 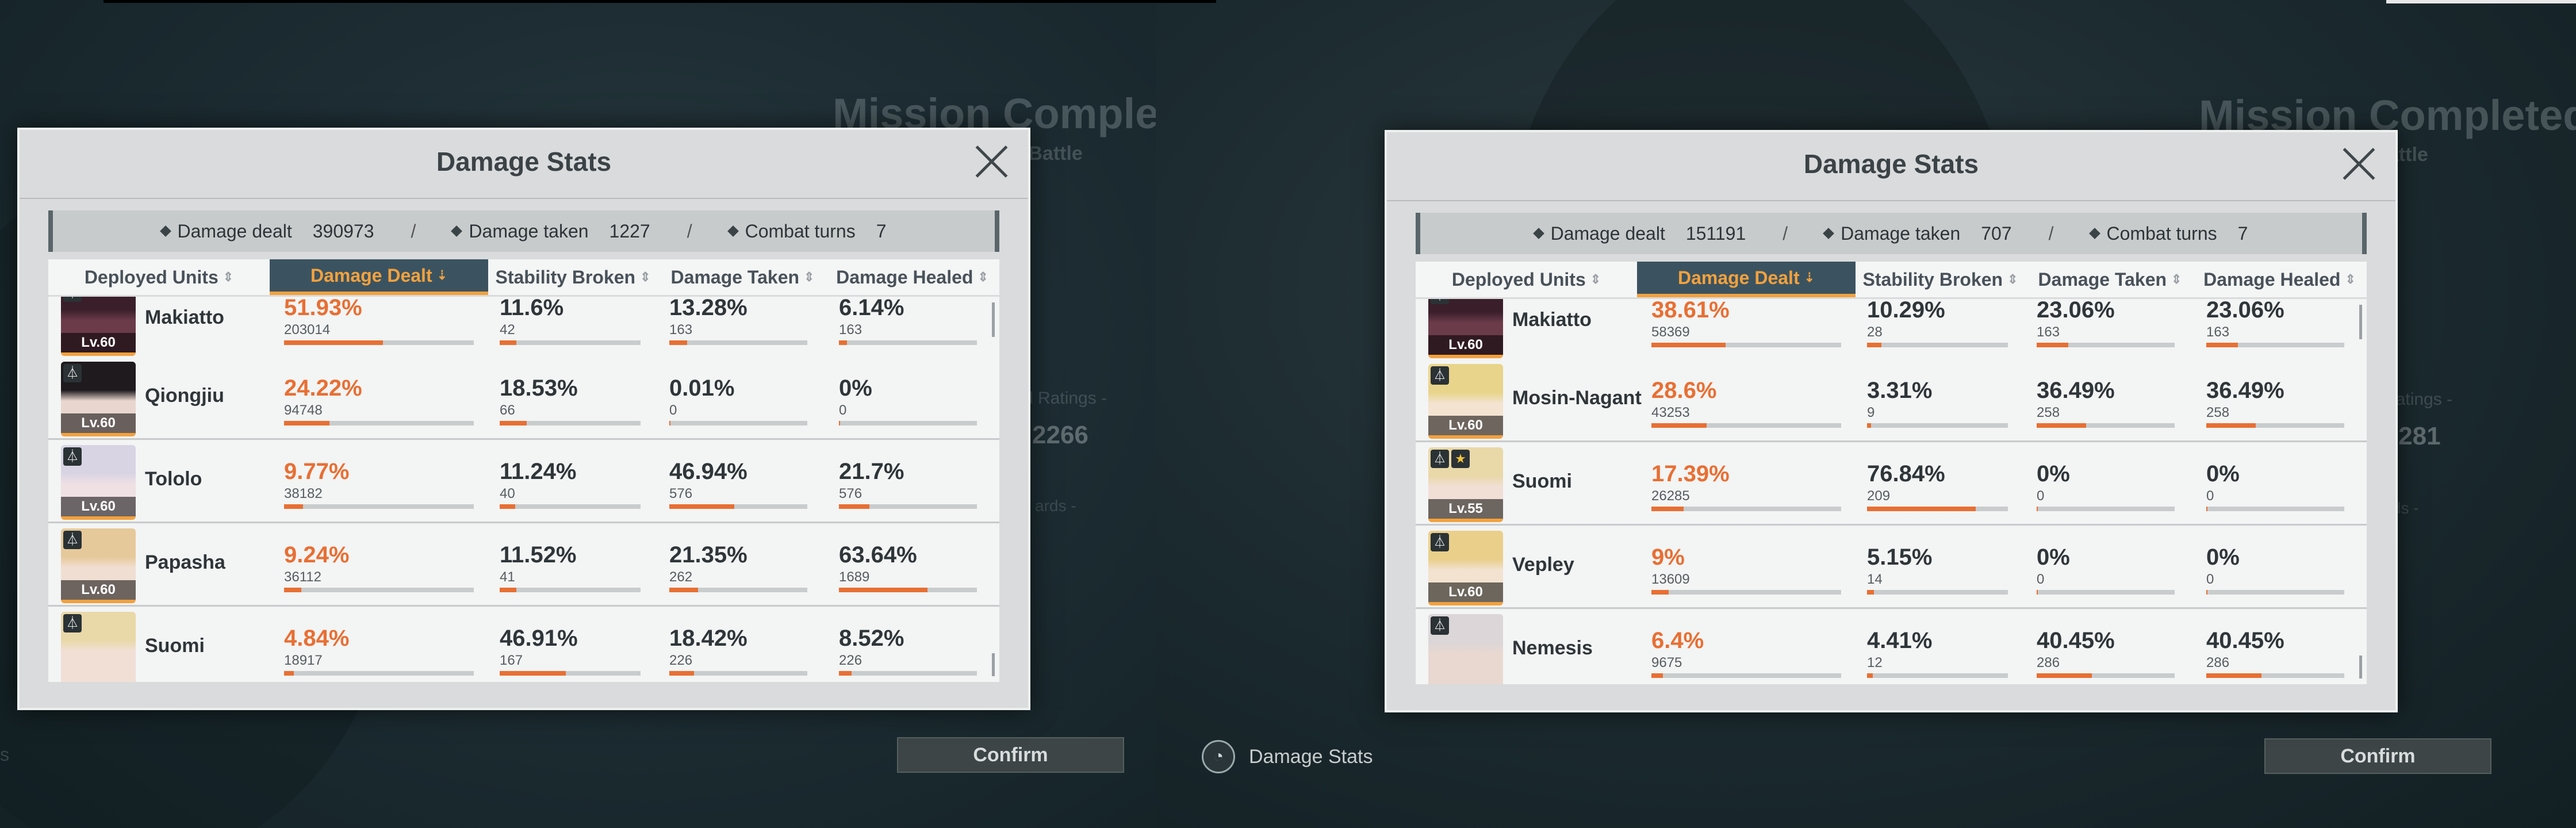 I want to click on unit-name: Nemesis, so click(x=1552, y=648).